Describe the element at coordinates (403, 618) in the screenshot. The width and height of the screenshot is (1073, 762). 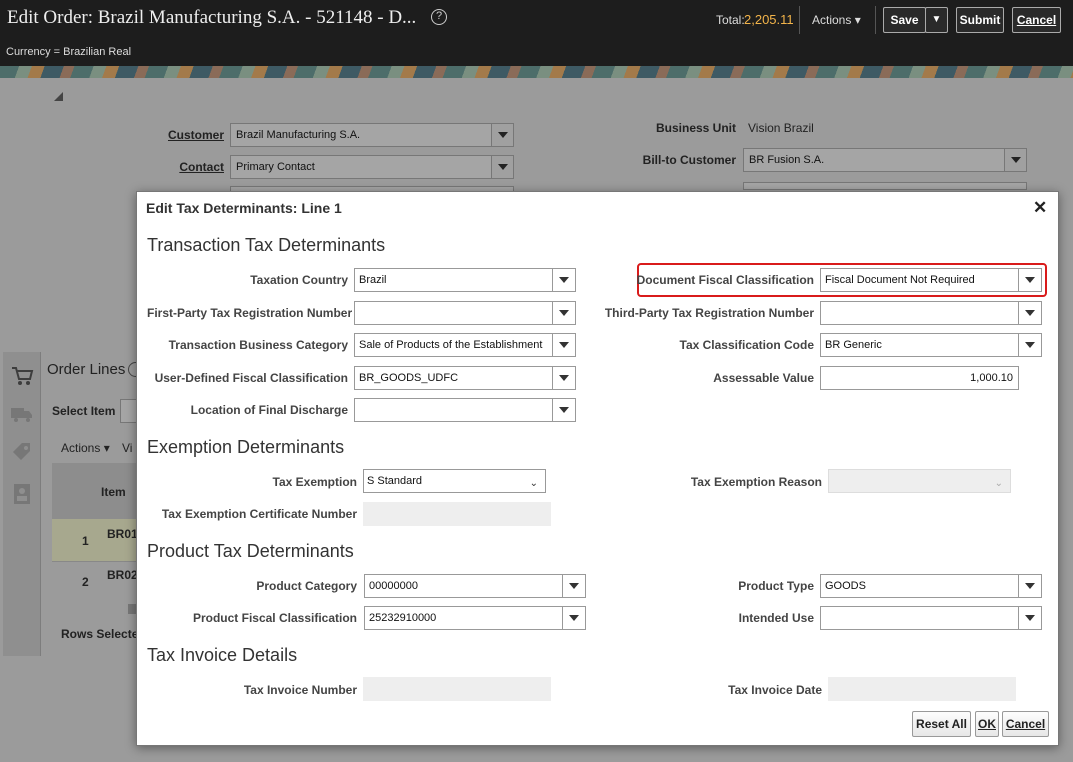
I see `product-fiscal-value: 25232910000` at that location.